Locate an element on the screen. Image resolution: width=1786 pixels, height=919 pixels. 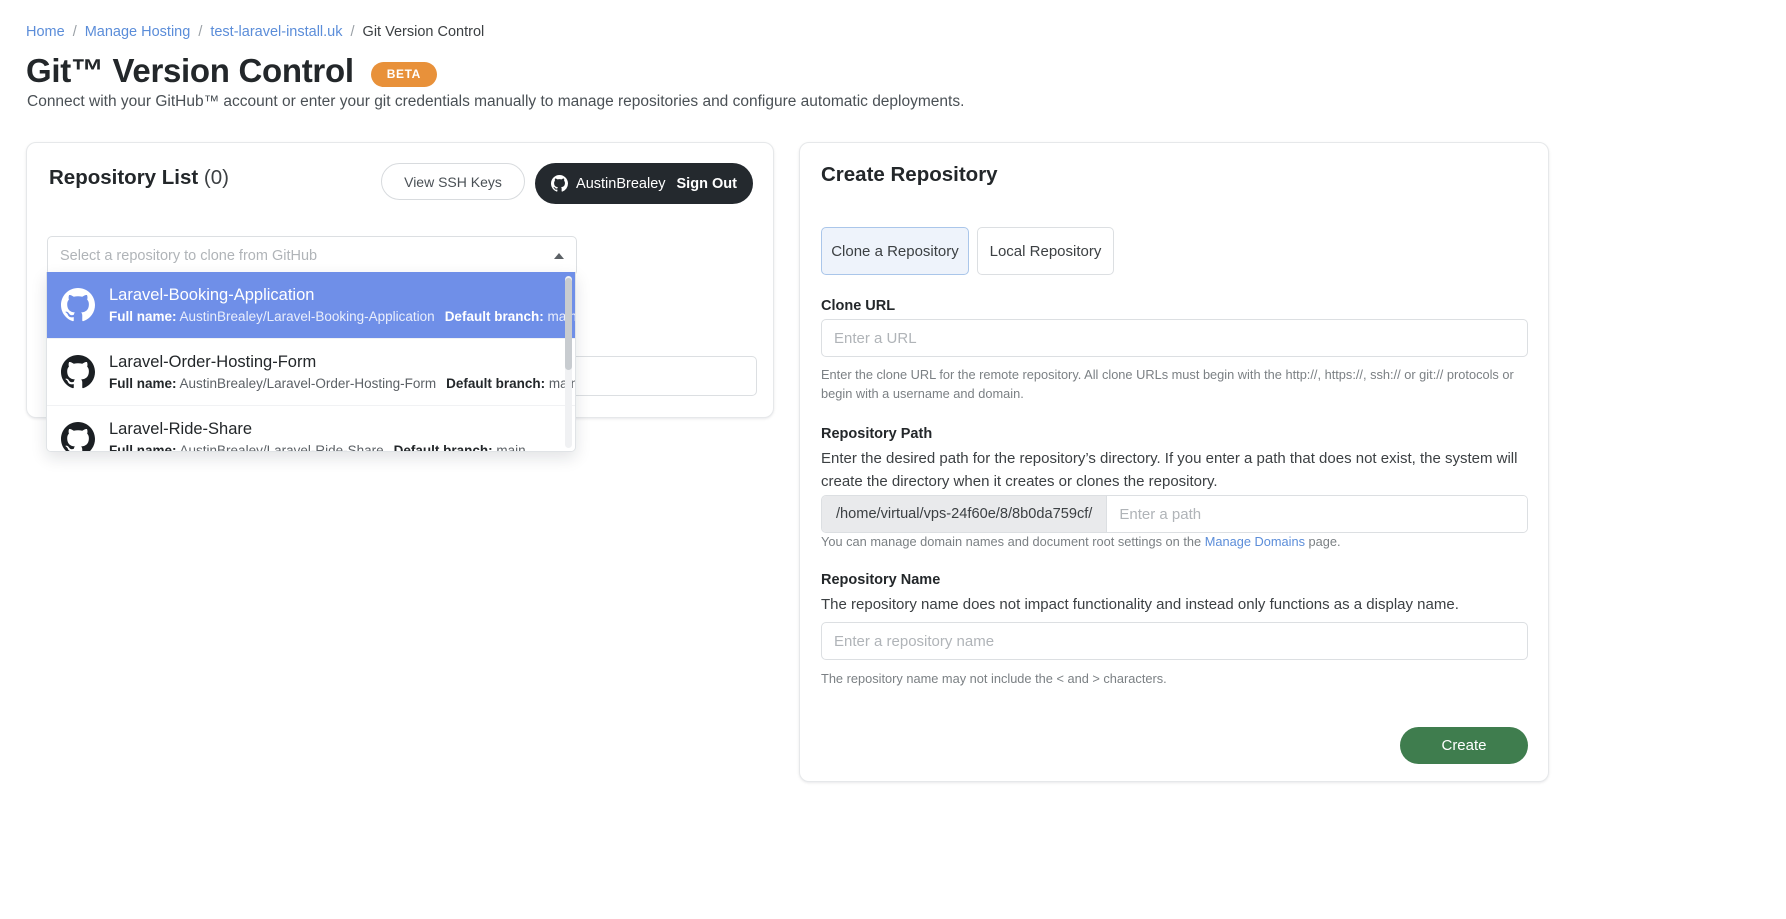
breadcrumb-item-current: Git Version Control is located at coordinates (423, 32).